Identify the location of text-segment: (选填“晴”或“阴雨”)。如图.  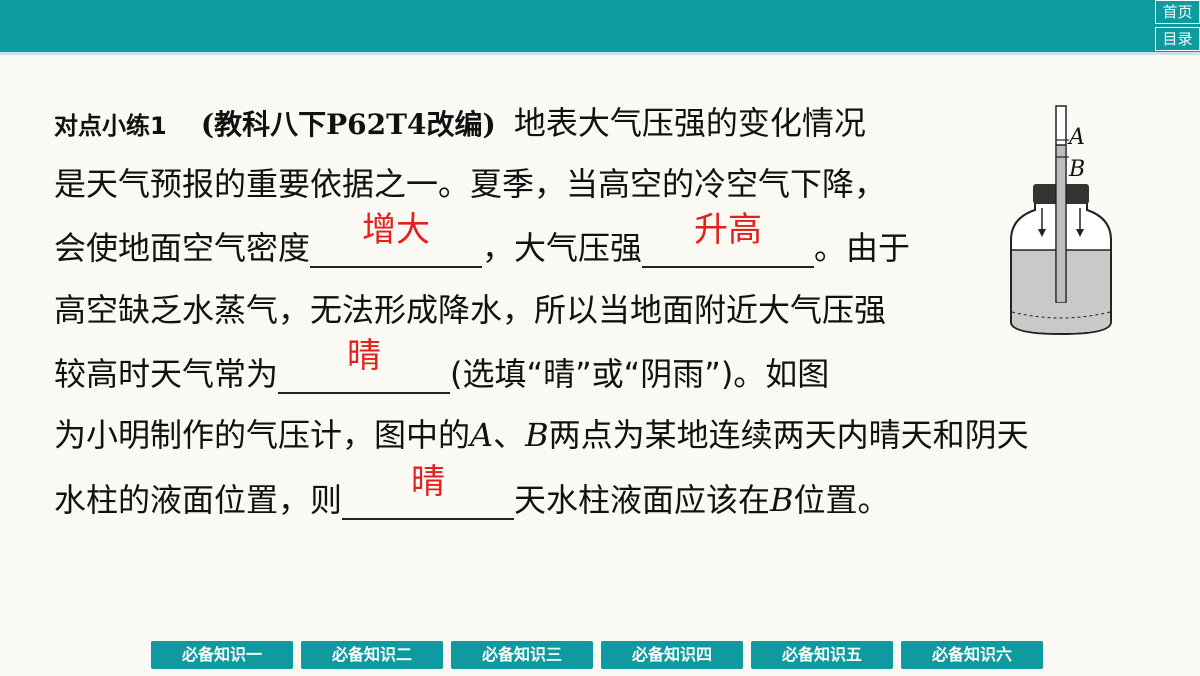
(640, 374).